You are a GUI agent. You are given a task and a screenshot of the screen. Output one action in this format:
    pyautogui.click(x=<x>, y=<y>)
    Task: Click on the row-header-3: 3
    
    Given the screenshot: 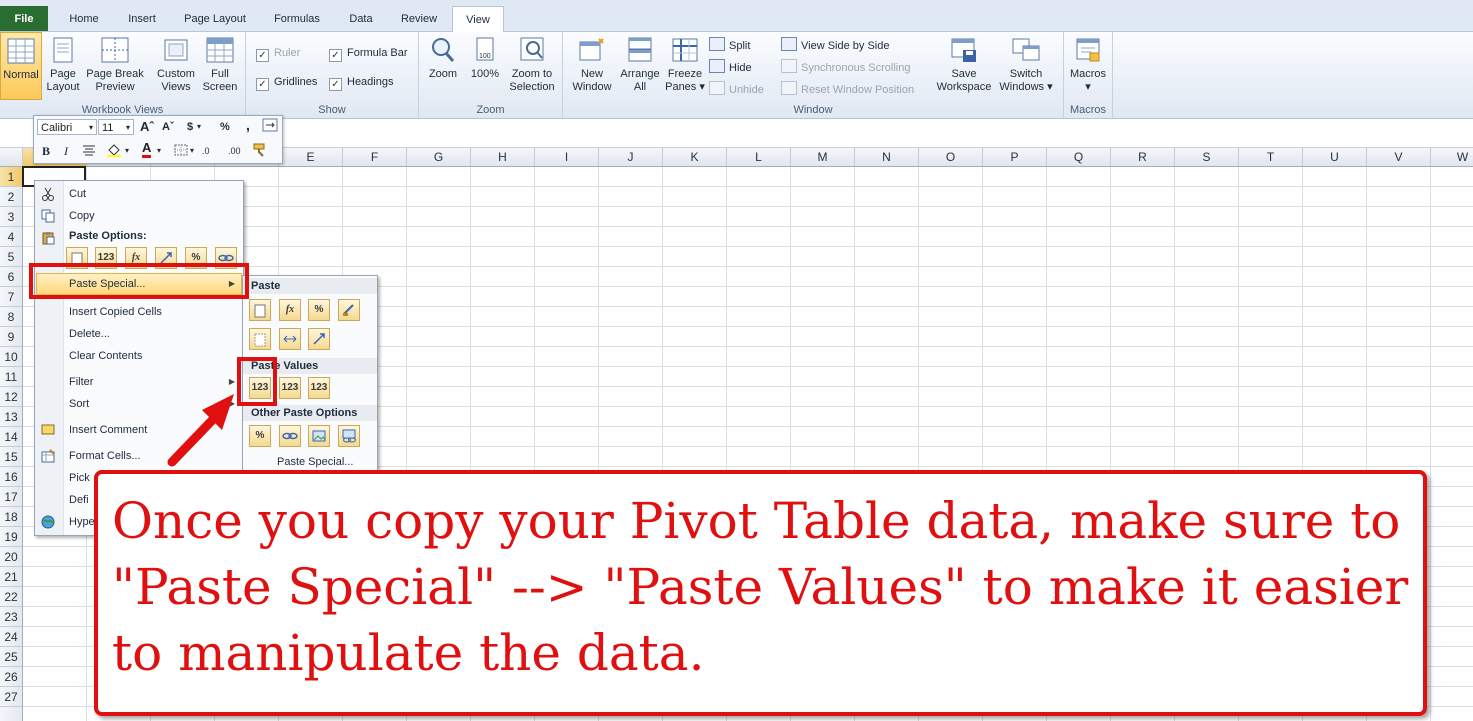 What is the action you would take?
    pyautogui.click(x=11, y=217)
    